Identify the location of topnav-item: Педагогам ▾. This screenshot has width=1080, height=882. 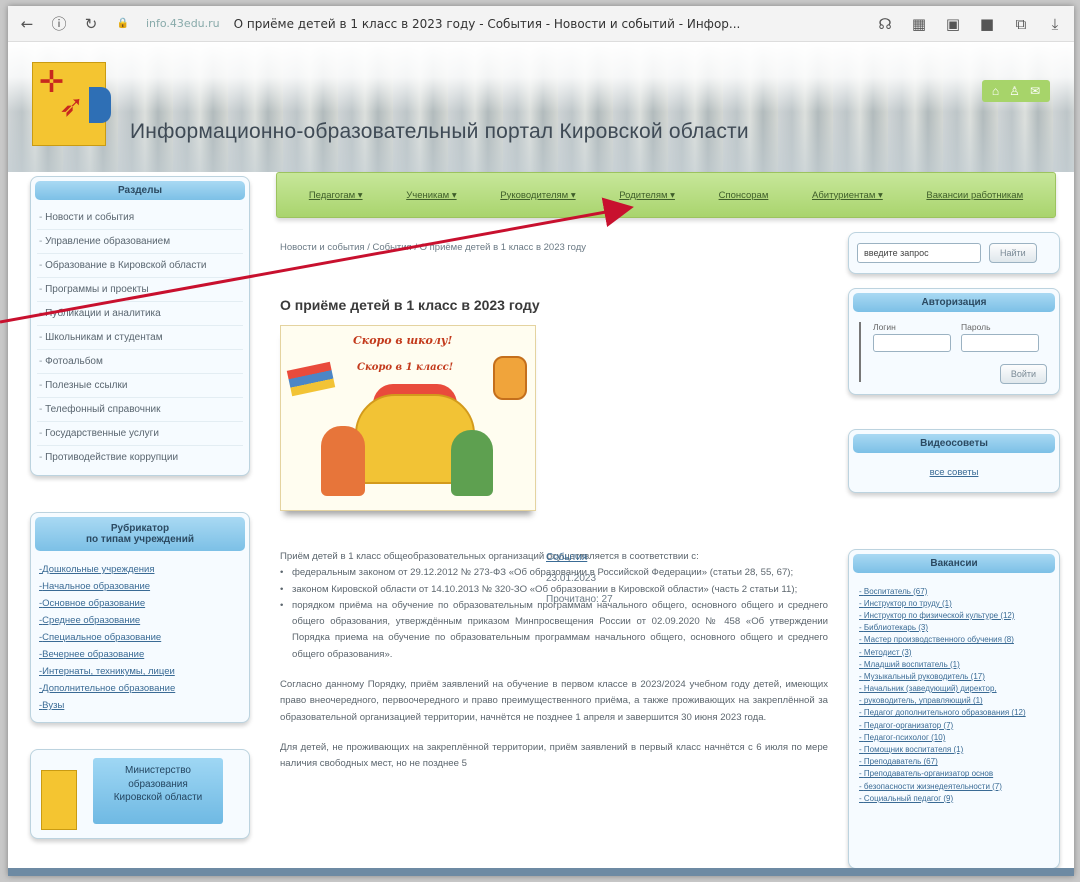
(336, 195).